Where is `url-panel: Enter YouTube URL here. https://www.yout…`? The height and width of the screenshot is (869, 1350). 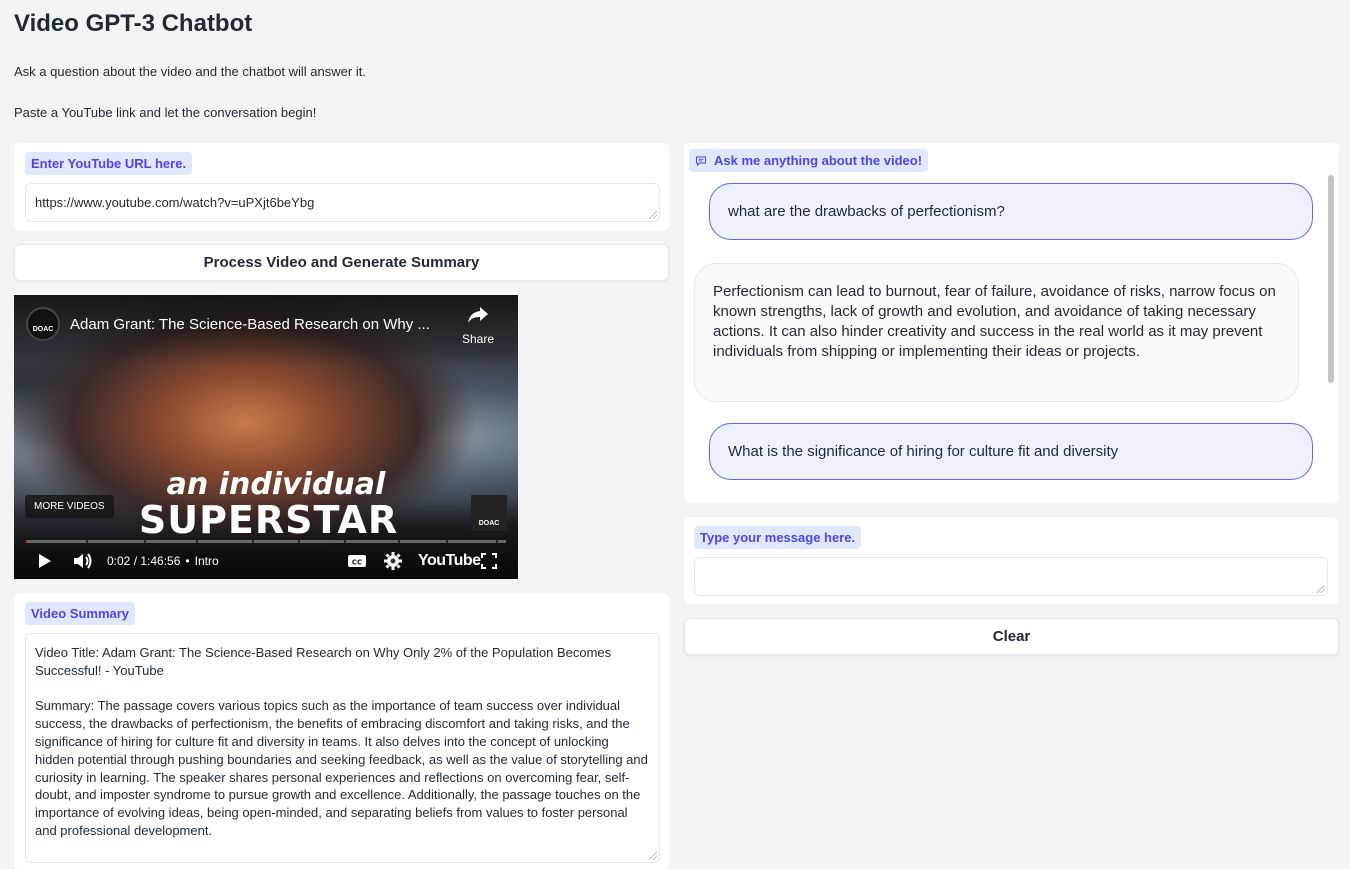
url-panel: Enter YouTube URL here. https://www.yout… is located at coordinates (341, 187).